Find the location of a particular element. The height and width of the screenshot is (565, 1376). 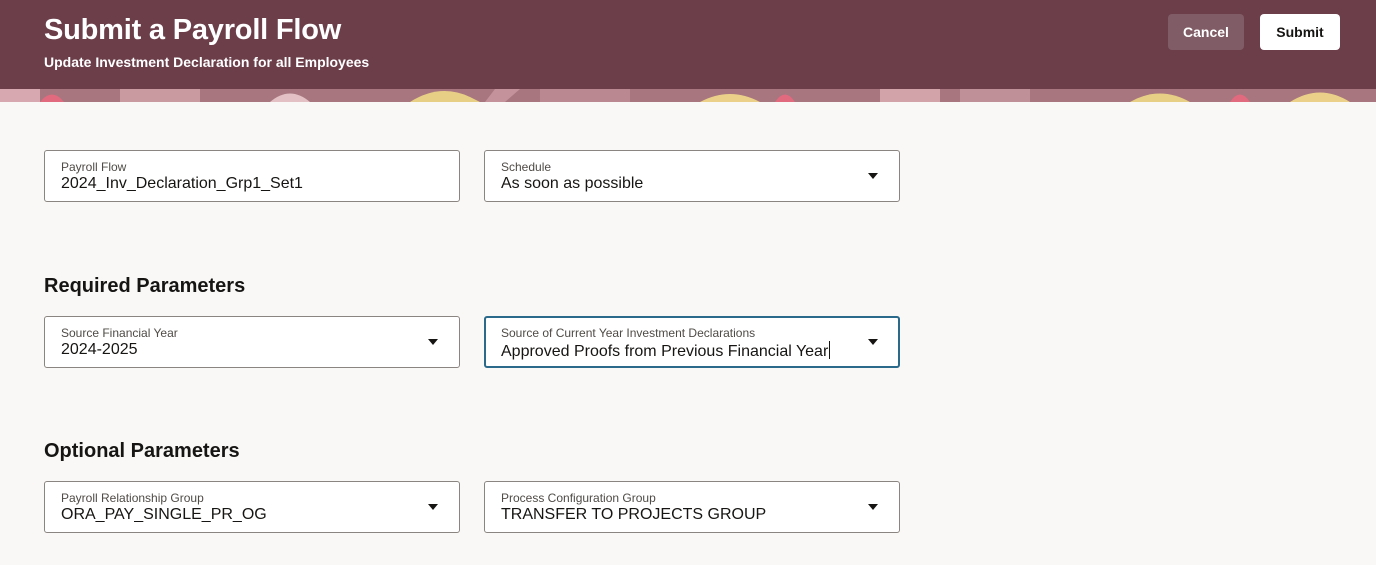

payroll-relationship-group-value: ORA_PAY_SINGLE_PR_OG is located at coordinates (164, 514).